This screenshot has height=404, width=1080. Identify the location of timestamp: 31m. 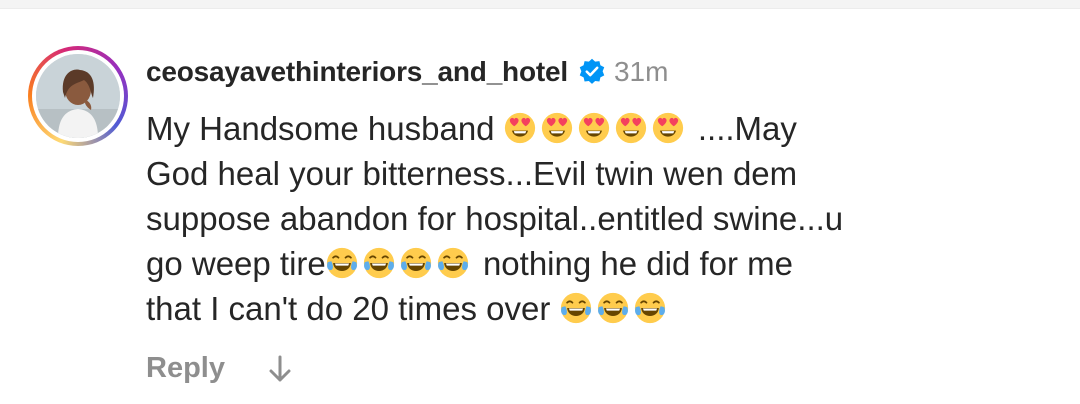
(641, 71).